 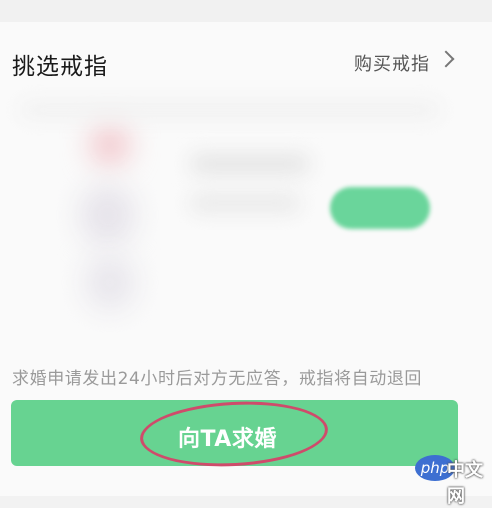 What do you see at coordinates (392, 64) in the screenshot?
I see `buy-ring-label: 购买戒指` at bounding box center [392, 64].